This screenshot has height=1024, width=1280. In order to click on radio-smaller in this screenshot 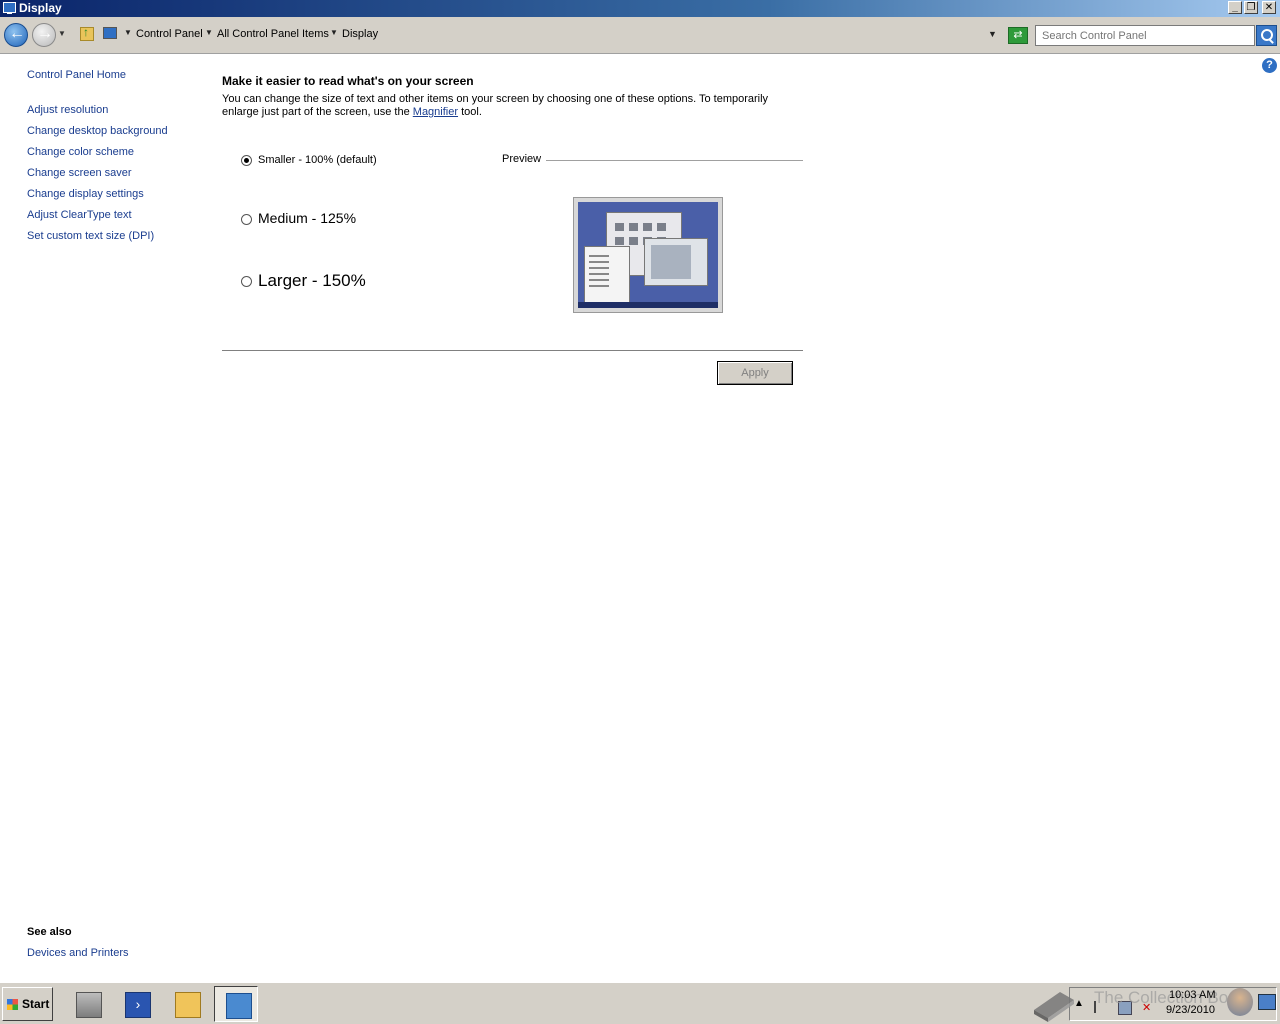, I will do `click(246, 160)`.